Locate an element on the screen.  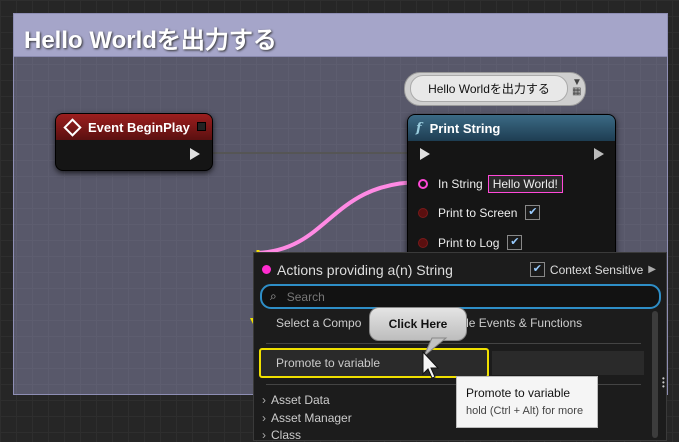
category-class: › Class is located at coordinates (281, 435).